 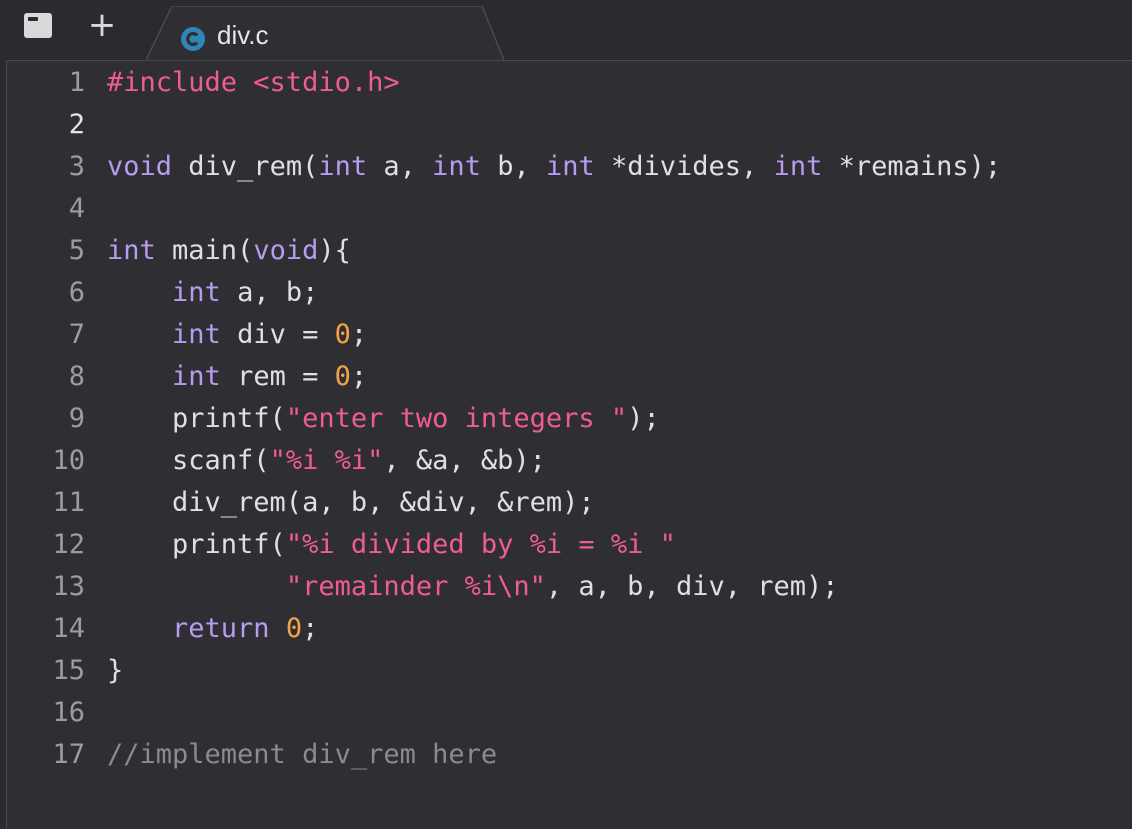 What do you see at coordinates (269, 292) in the screenshot?
I see `code-token: a, b;` at bounding box center [269, 292].